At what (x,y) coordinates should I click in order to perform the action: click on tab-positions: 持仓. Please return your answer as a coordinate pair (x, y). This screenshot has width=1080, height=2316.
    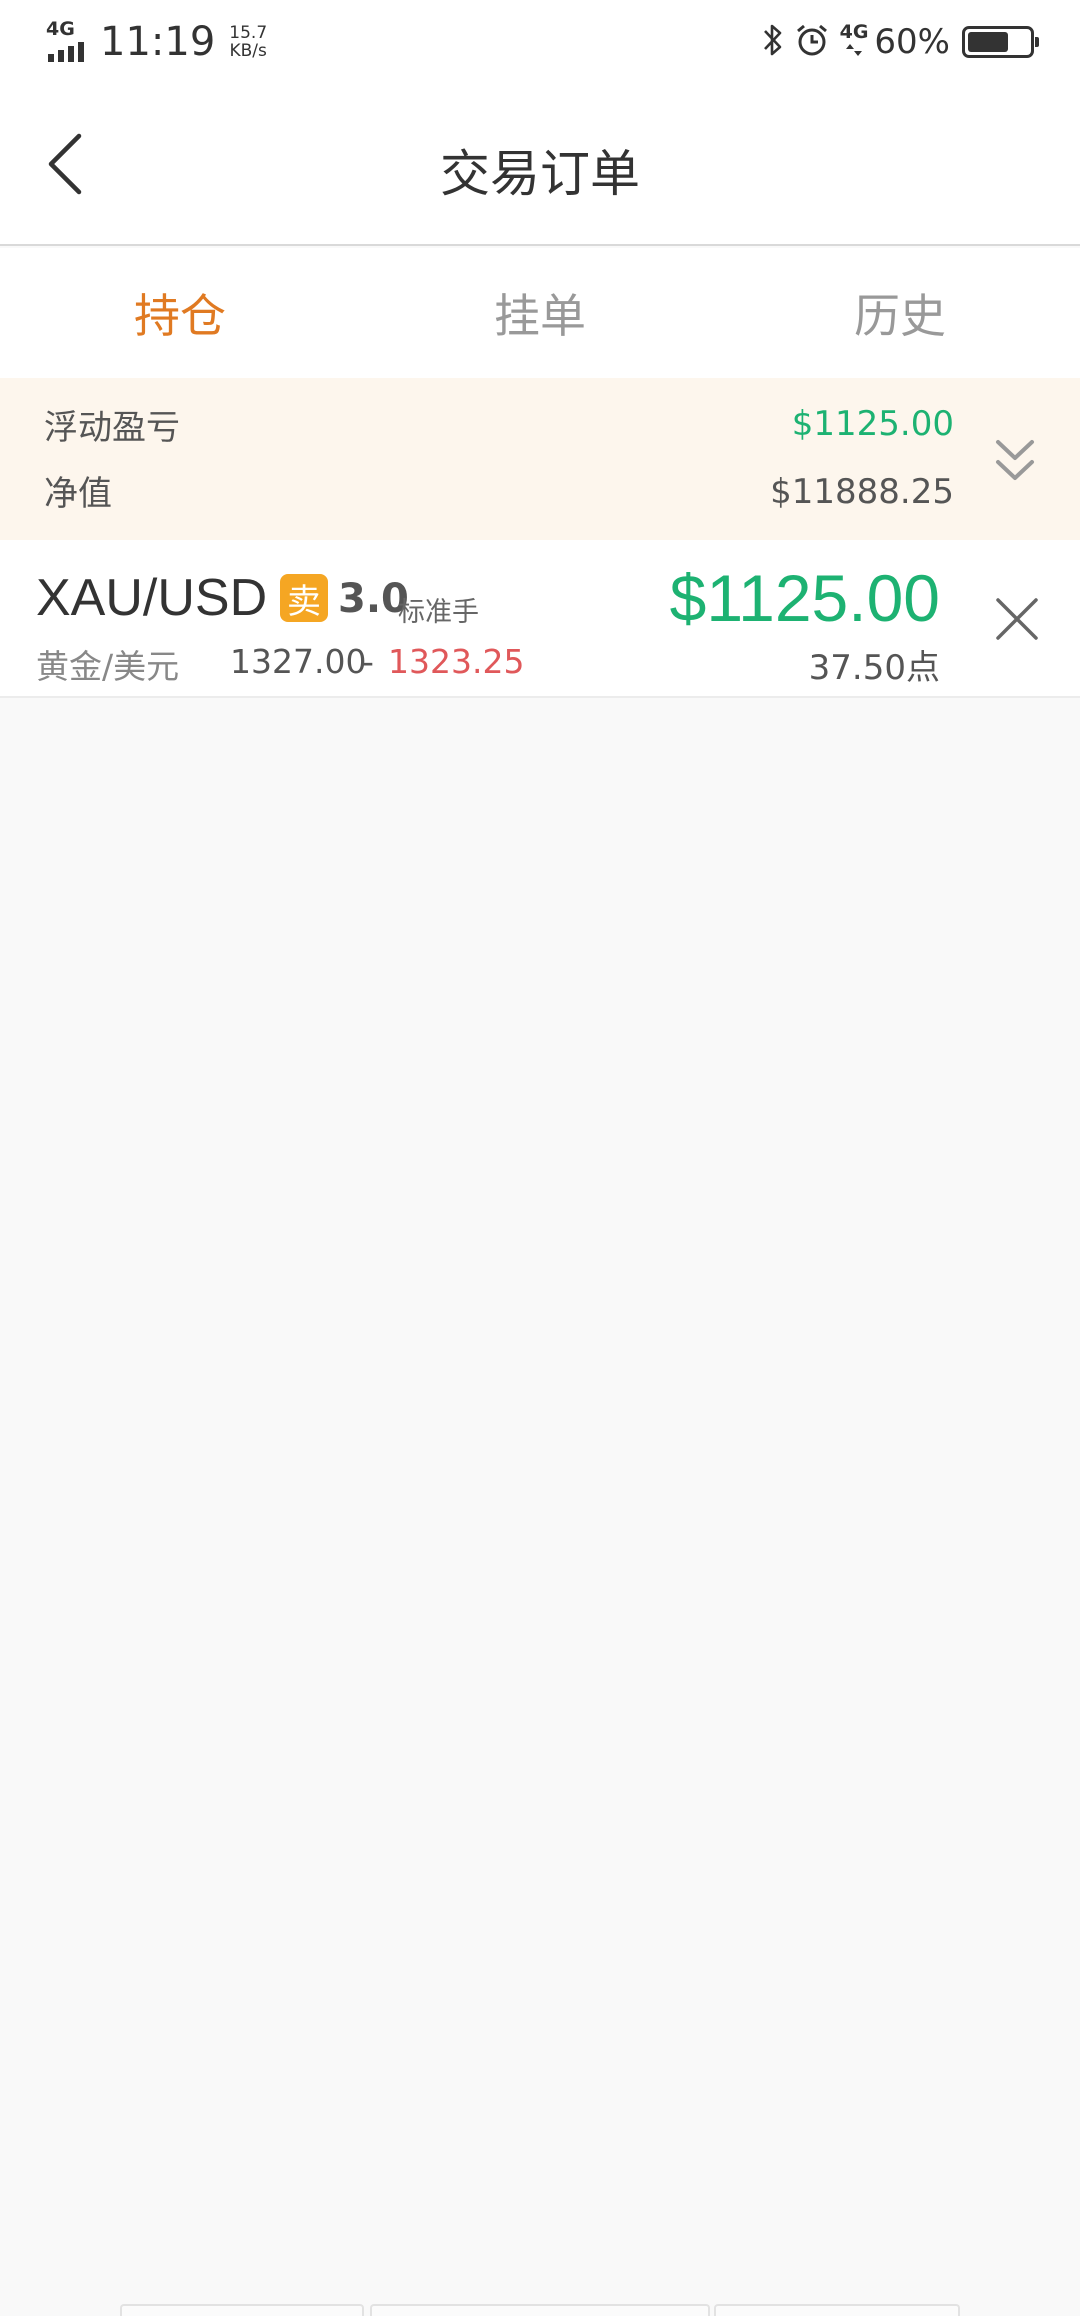
    Looking at the image, I should click on (180, 313).